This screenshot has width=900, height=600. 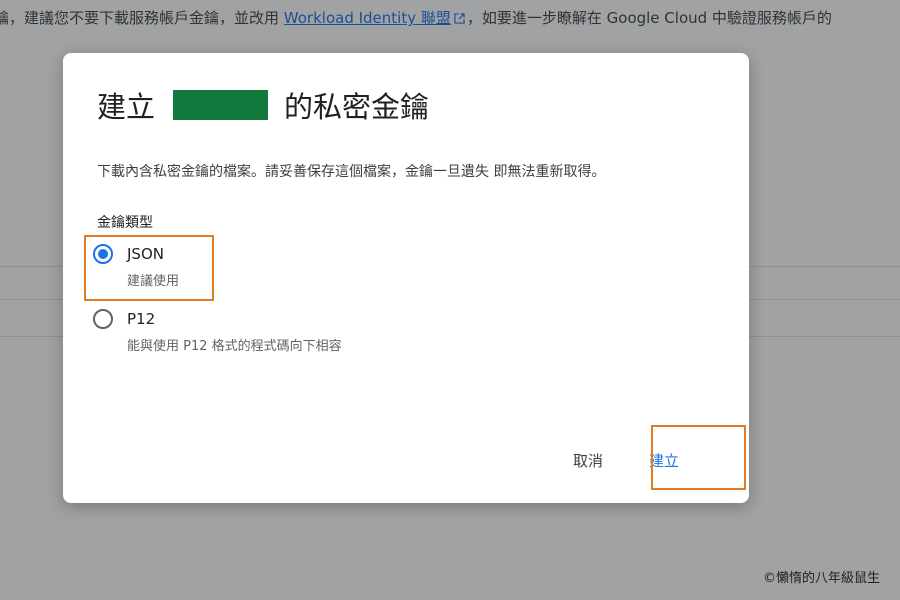 I want to click on dialog-title-suffix: 的私密金鑰, so click(x=357, y=107).